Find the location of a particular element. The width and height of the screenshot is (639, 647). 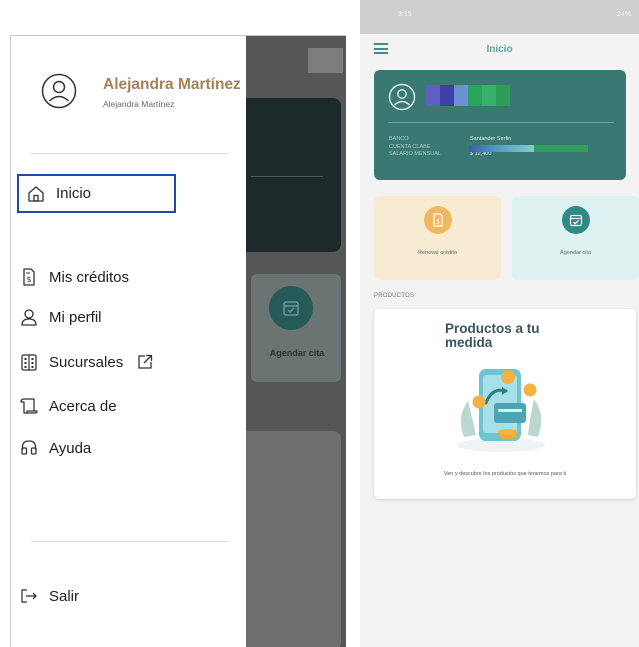

scroll-icon is located at coordinates (29, 406).